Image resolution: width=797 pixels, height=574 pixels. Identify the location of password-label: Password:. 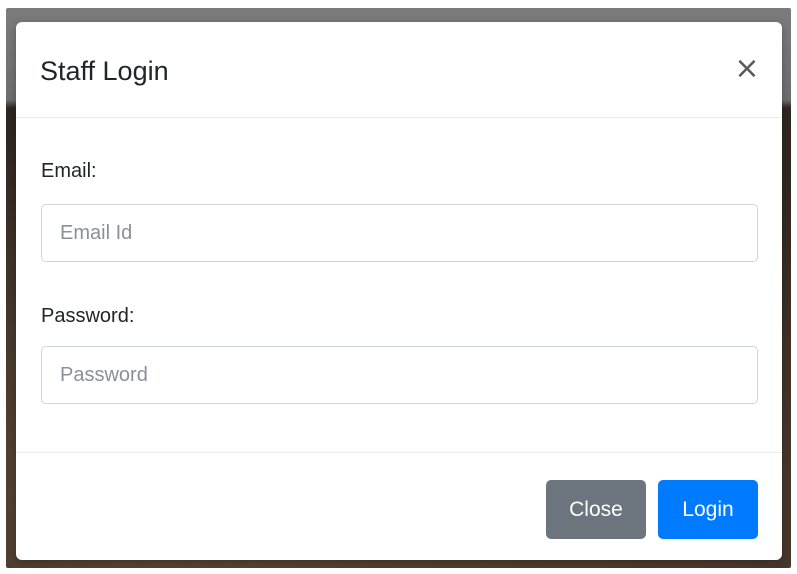
(88, 316).